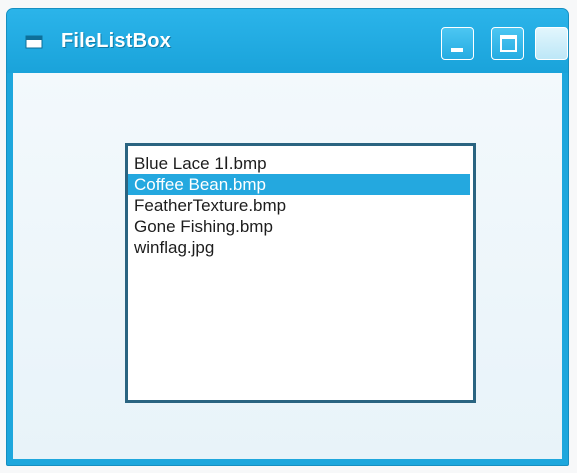  I want to click on title-bar: FileListBox, so click(287, 41).